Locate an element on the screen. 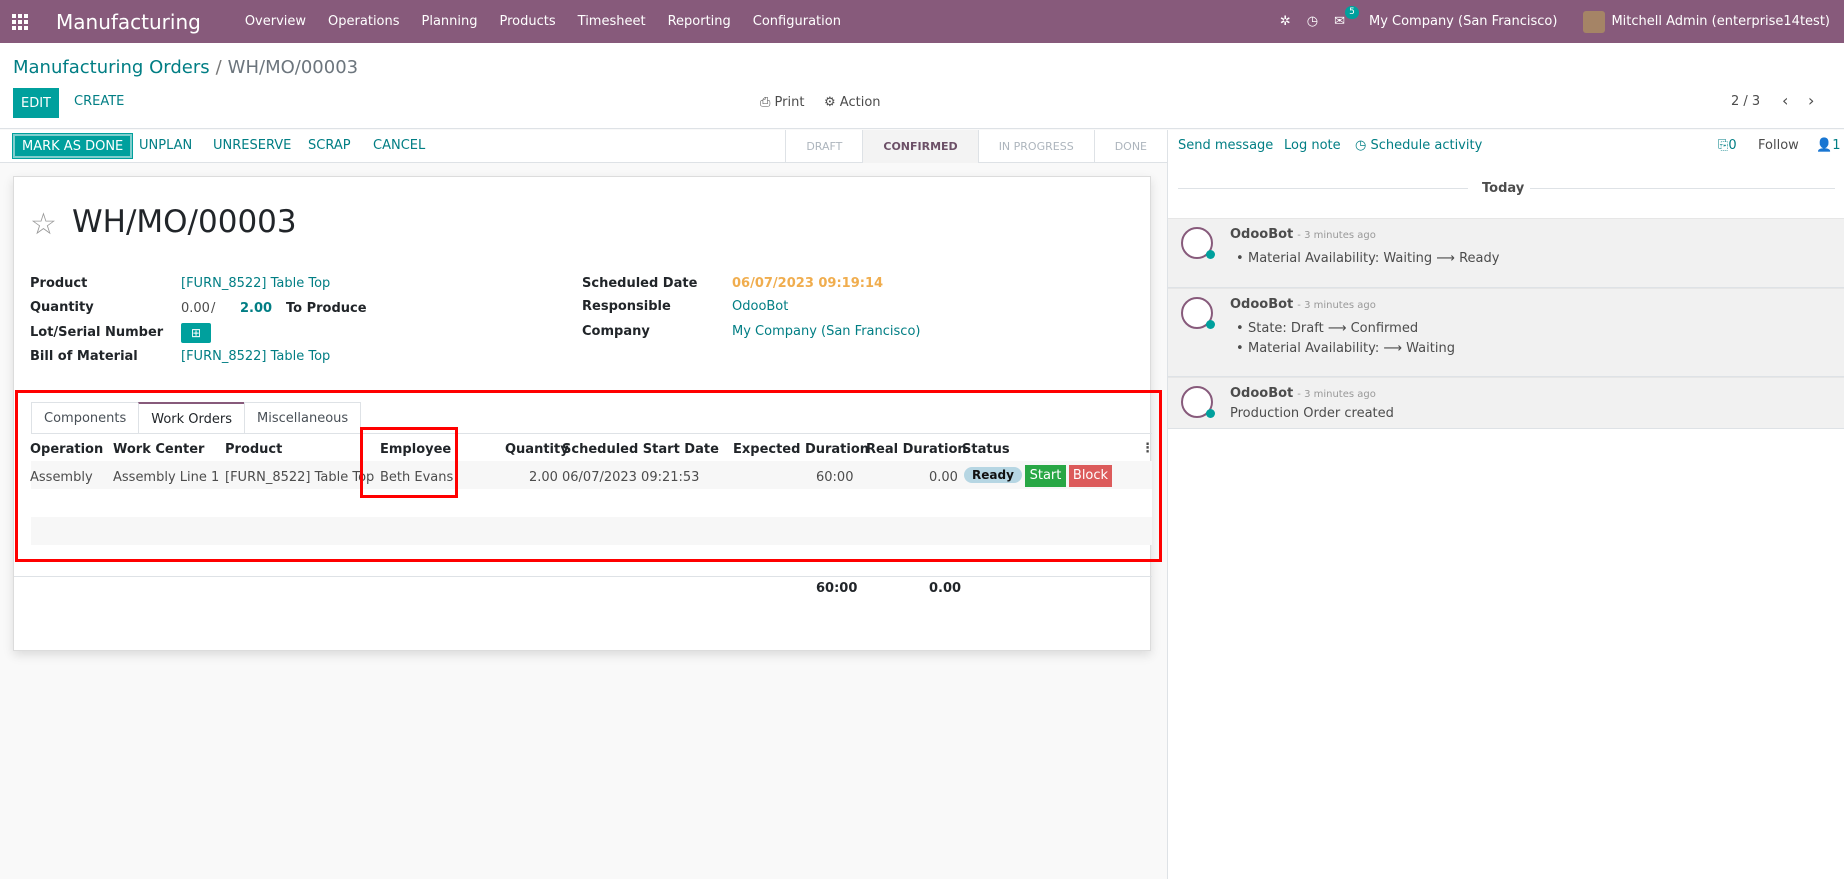  attachments-button: ⎘0 is located at coordinates (1727, 145).